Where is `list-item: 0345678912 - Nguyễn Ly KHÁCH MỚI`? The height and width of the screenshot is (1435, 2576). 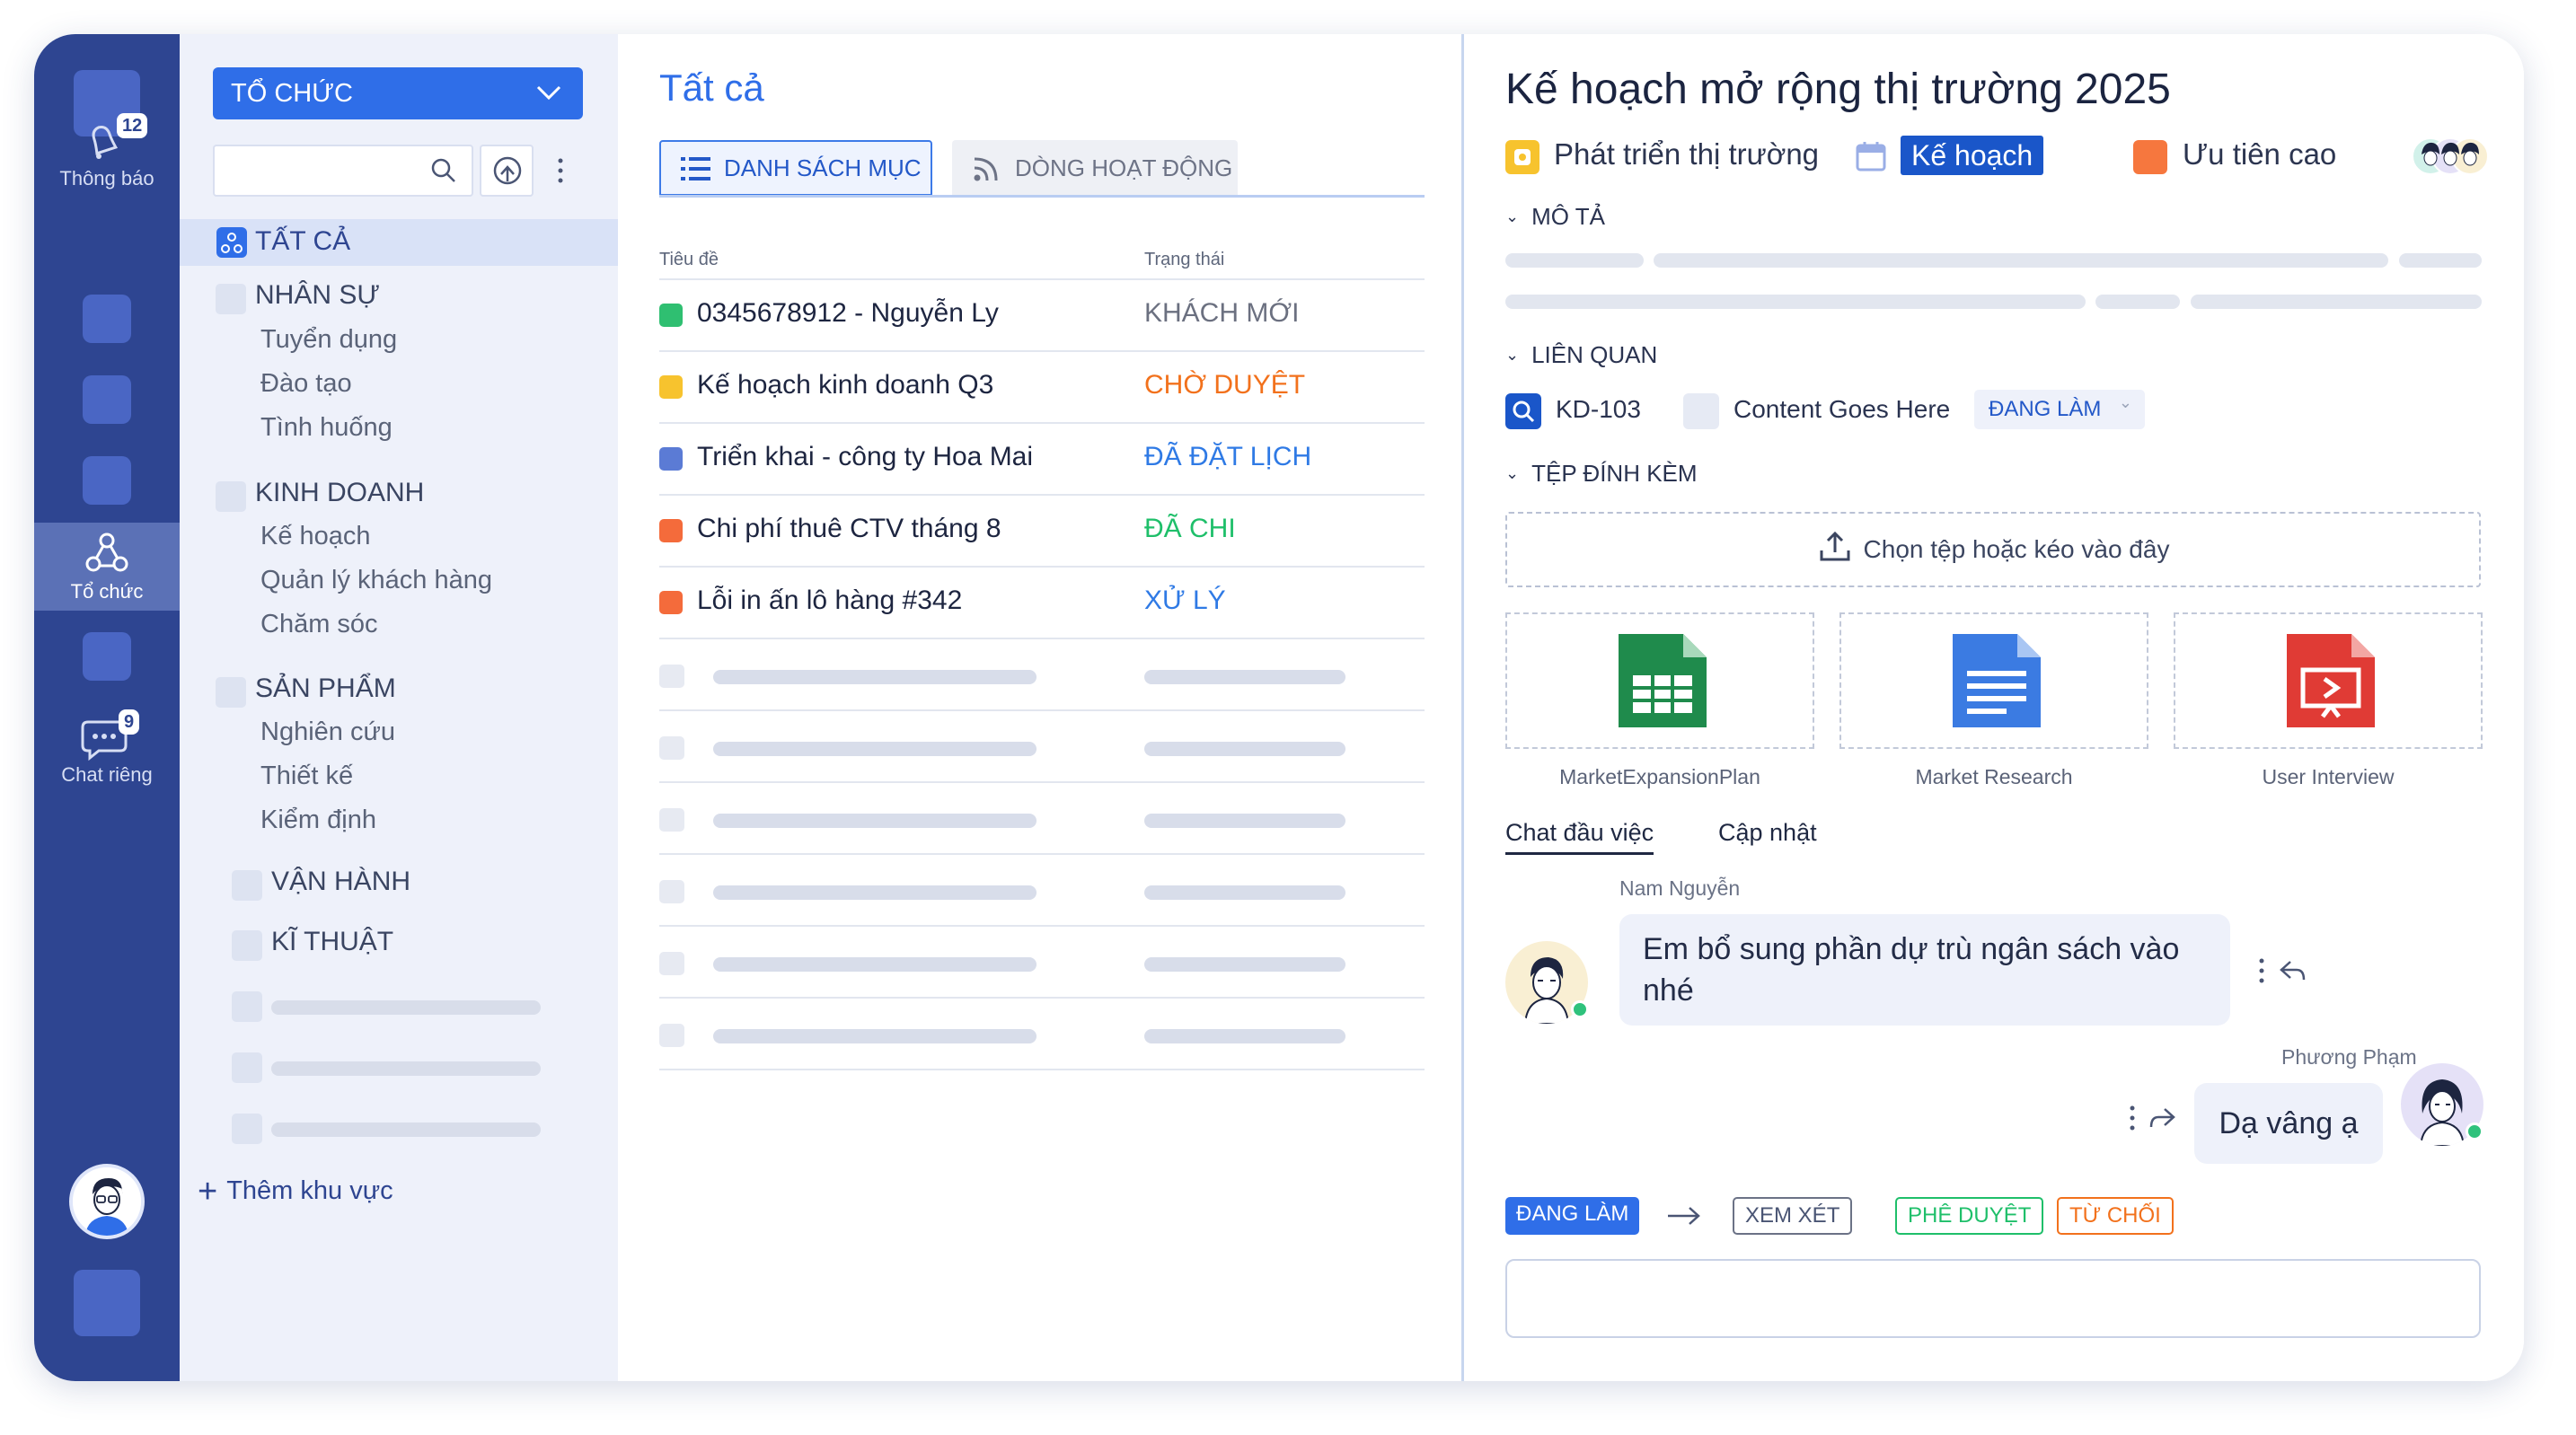 list-item: 0345678912 - Nguyễn Ly KHÁCH MỚI is located at coordinates (1042, 316).